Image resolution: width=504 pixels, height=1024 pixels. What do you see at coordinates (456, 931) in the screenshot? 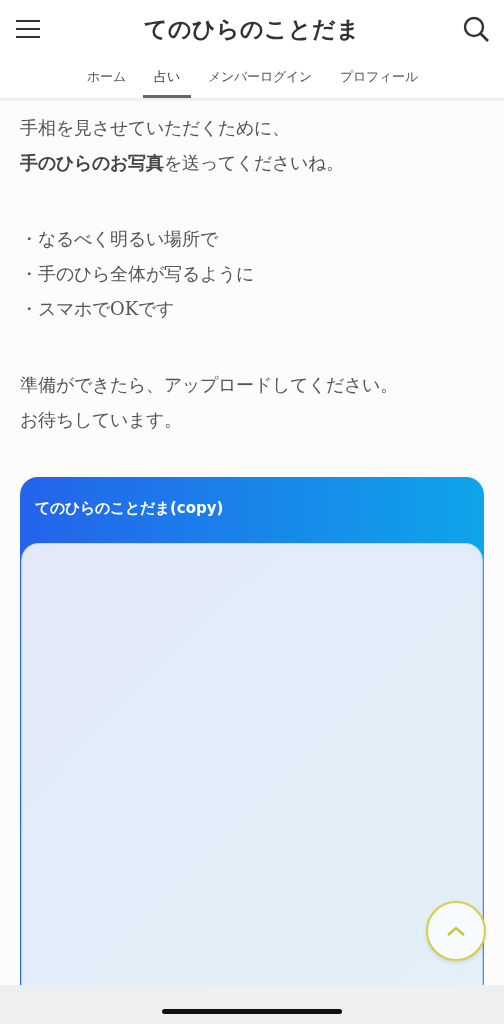
I see `chevron-up-icon` at bounding box center [456, 931].